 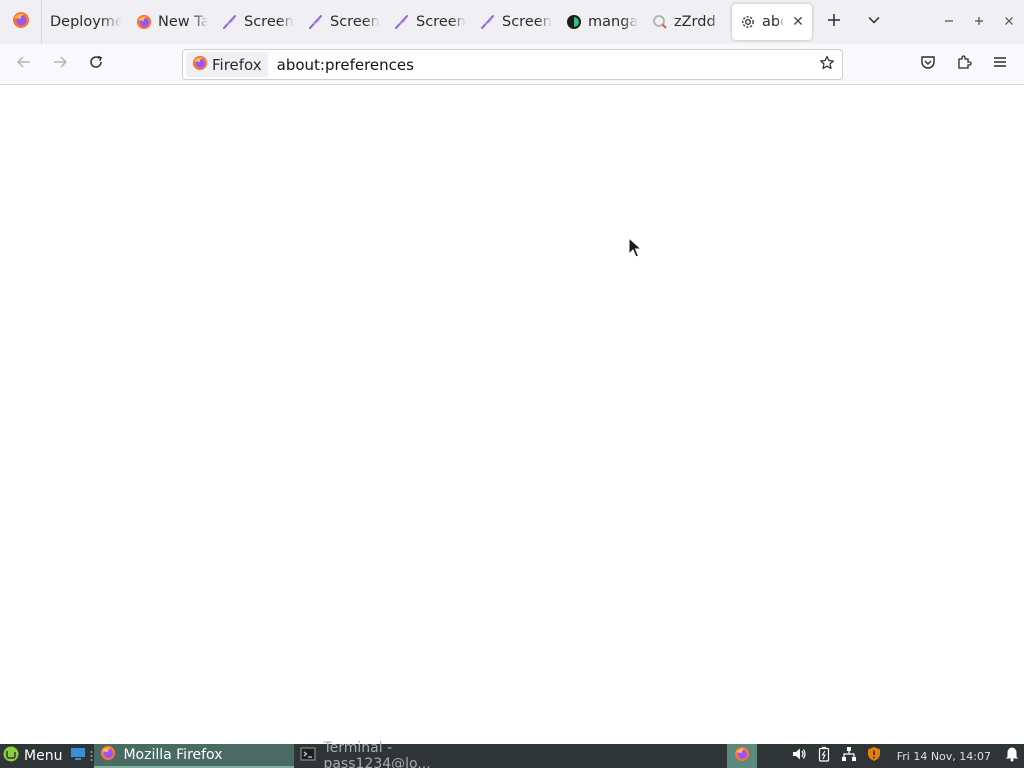 I want to click on tab-label: Deployme, so click(x=86, y=22).